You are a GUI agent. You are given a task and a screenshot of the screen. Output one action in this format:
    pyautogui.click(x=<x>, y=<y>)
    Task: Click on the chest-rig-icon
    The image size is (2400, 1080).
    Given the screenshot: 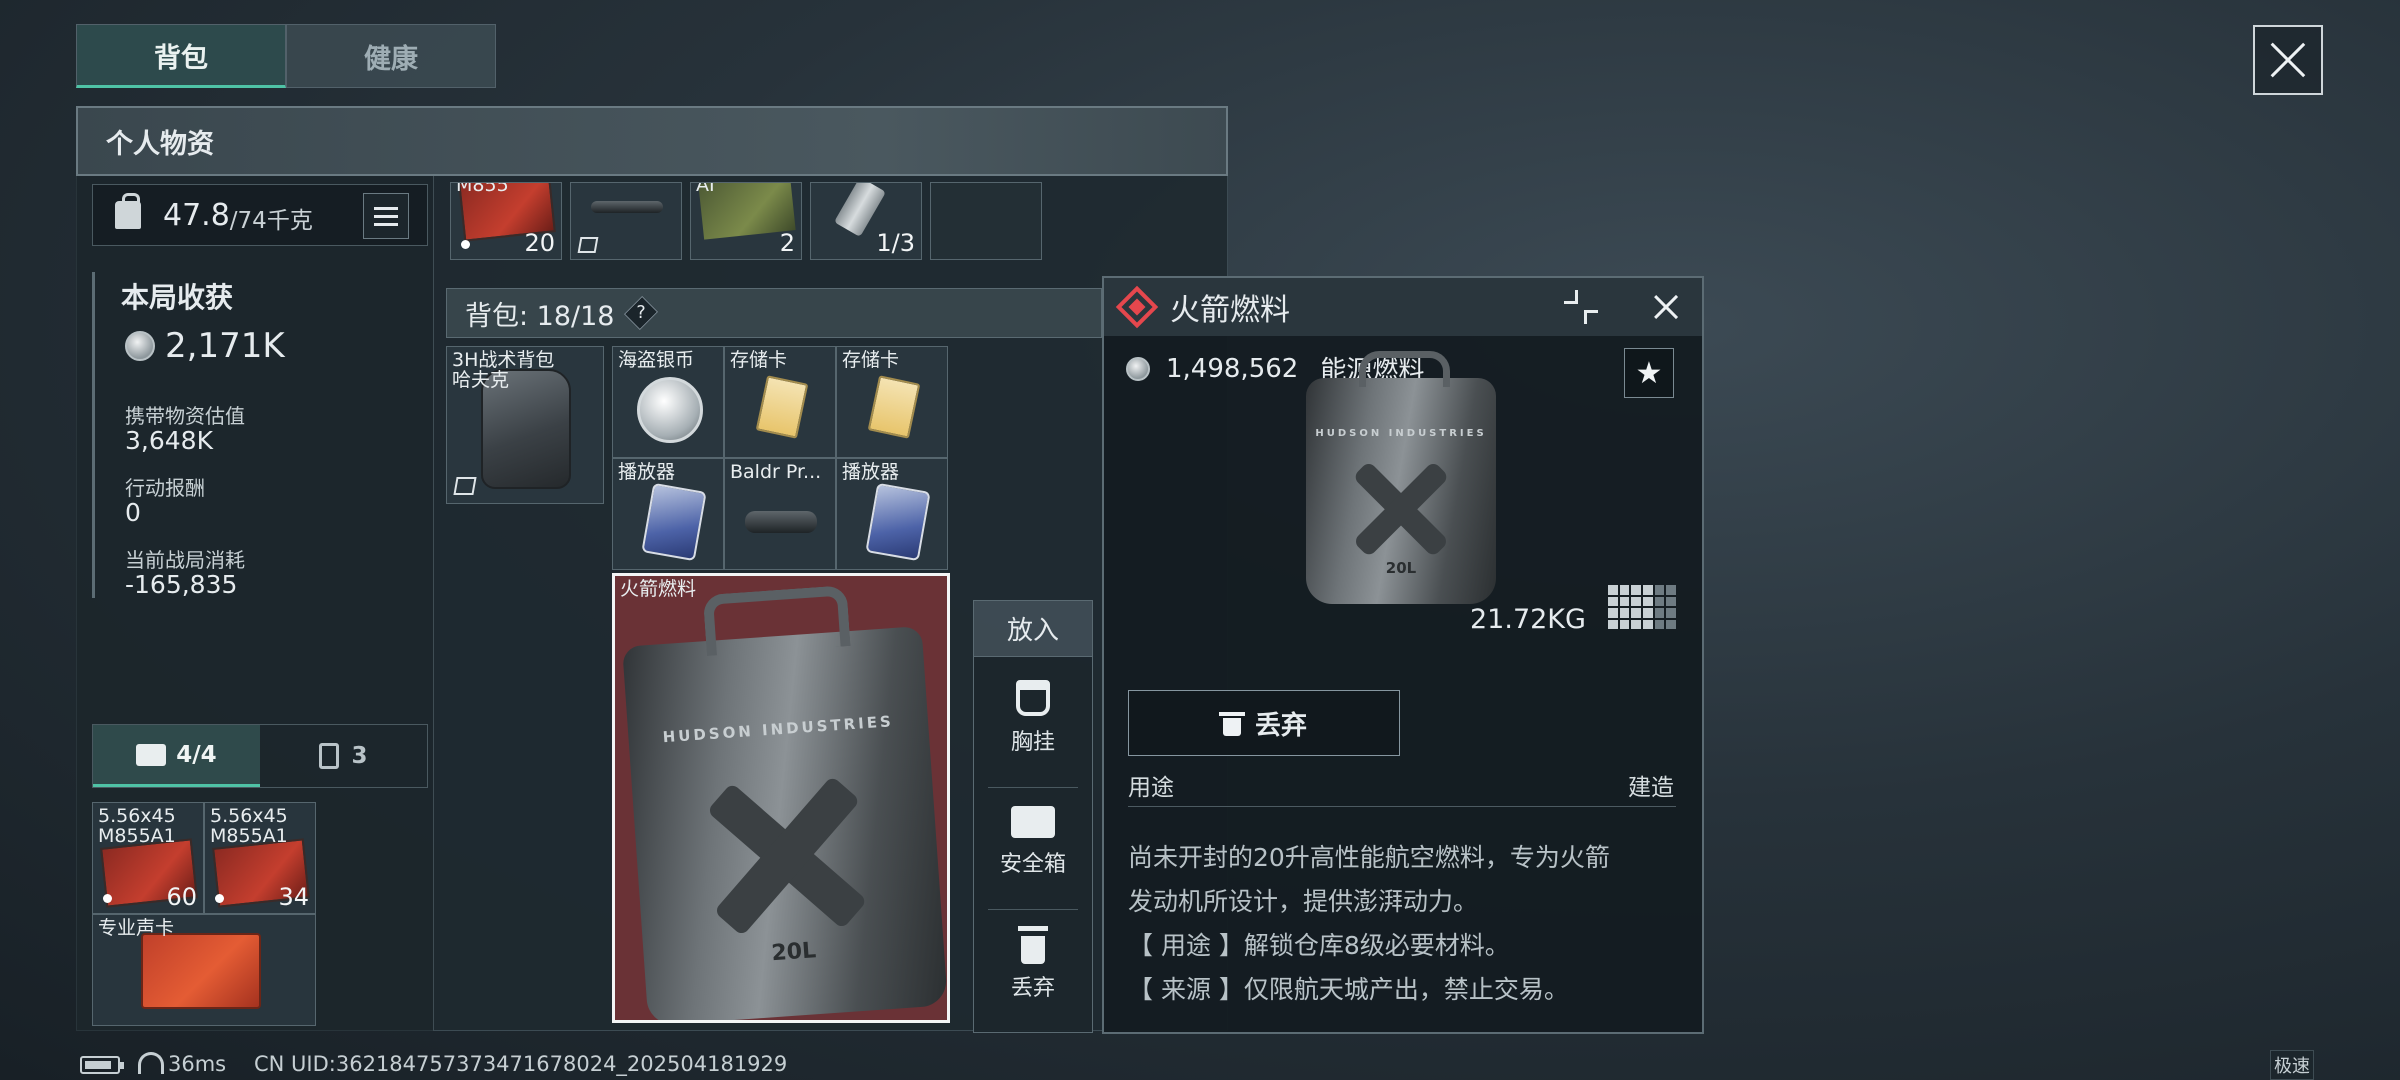 What is the action you would take?
    pyautogui.click(x=1033, y=698)
    